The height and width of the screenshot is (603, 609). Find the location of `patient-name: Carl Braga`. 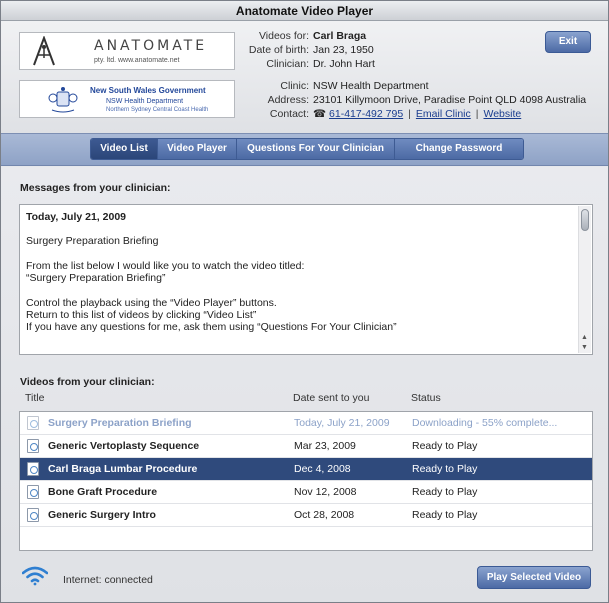

patient-name: Carl Braga is located at coordinates (340, 36).